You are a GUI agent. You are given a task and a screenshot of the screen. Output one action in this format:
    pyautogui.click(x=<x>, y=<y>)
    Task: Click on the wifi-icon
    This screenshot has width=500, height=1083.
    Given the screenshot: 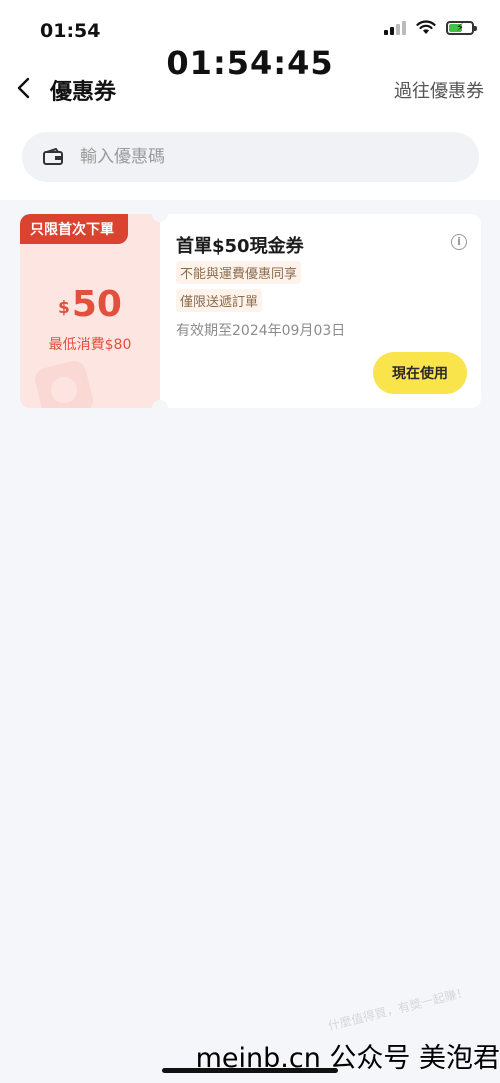 What is the action you would take?
    pyautogui.click(x=426, y=27)
    